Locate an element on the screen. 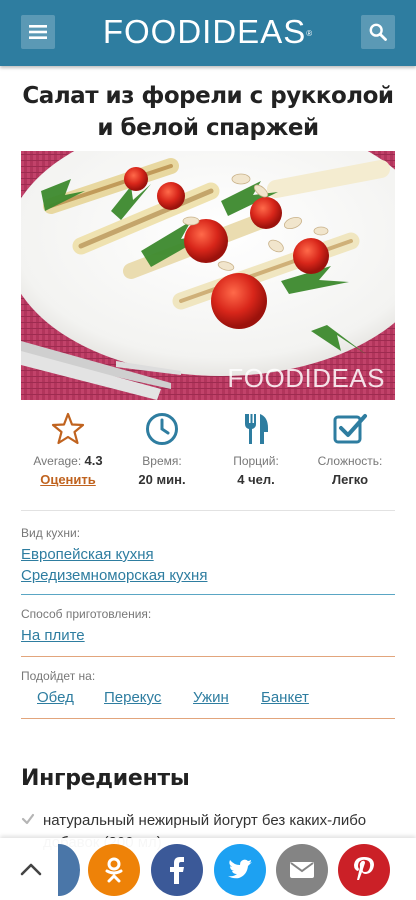 This screenshot has height=900, width=416. suits-link-banquet: Банкет is located at coordinates (285, 698).